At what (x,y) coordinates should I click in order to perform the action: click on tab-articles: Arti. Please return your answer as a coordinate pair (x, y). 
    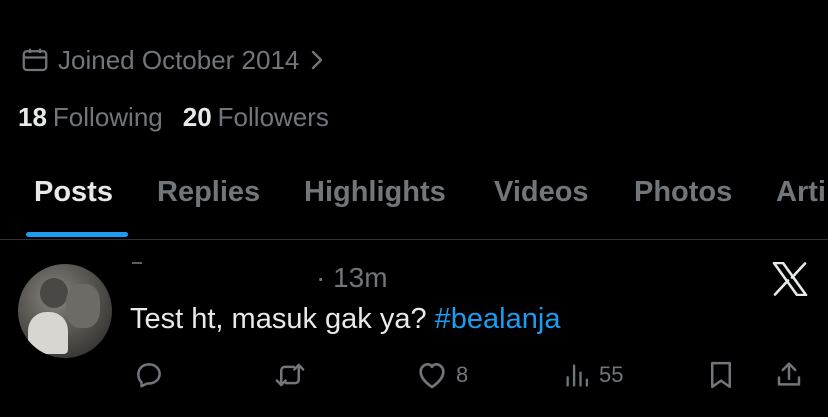
    Looking at the image, I should click on (801, 192).